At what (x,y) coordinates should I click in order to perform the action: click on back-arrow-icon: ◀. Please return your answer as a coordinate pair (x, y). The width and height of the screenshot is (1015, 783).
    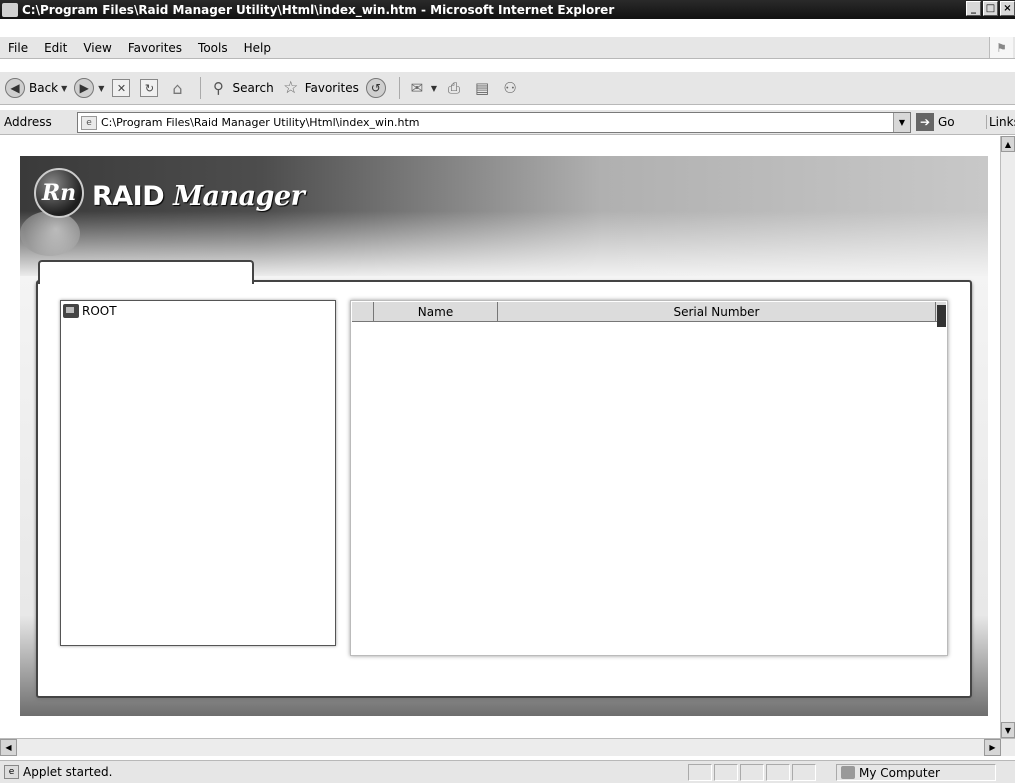
    Looking at the image, I should click on (15, 88).